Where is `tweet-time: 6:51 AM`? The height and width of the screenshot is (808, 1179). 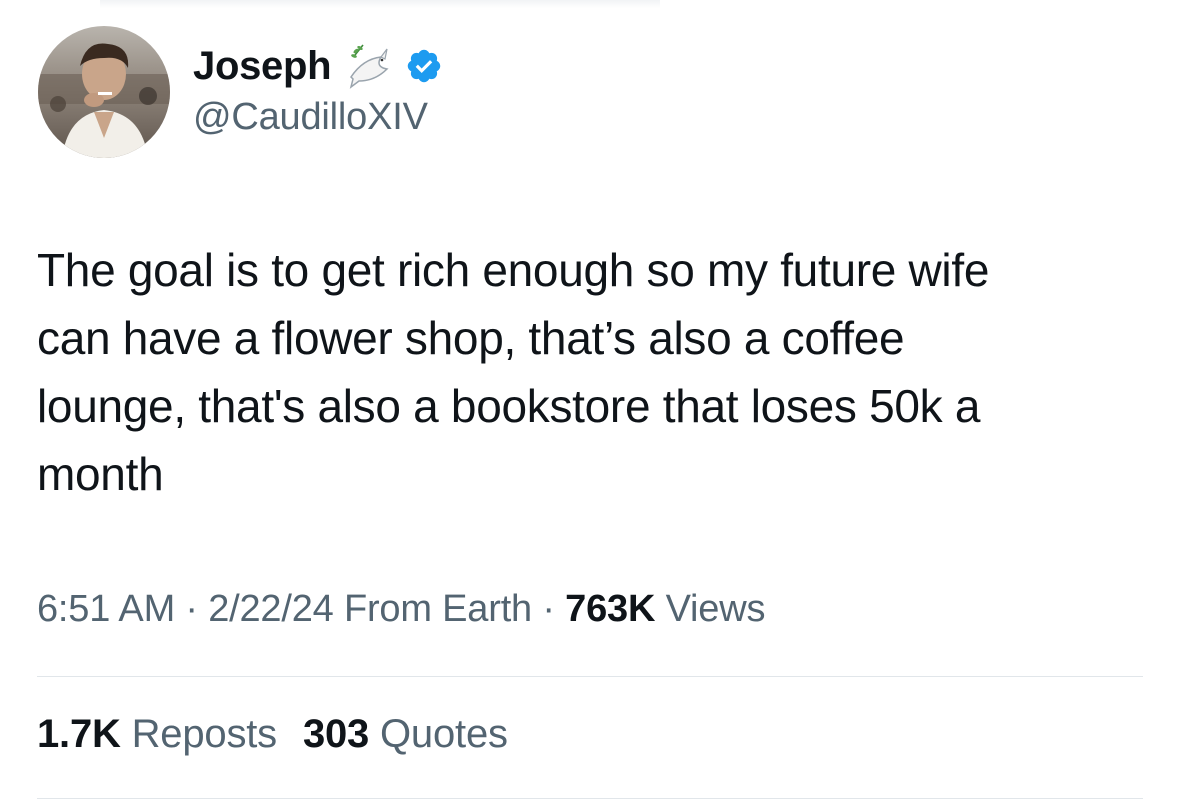
tweet-time: 6:51 AM is located at coordinates (106, 609).